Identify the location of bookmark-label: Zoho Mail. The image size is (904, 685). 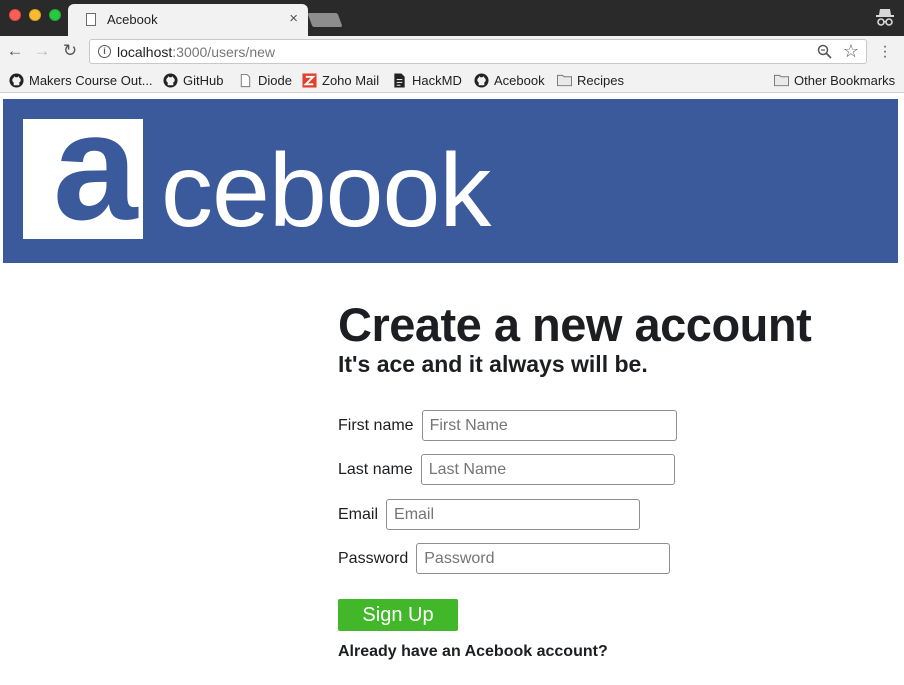
(351, 80).